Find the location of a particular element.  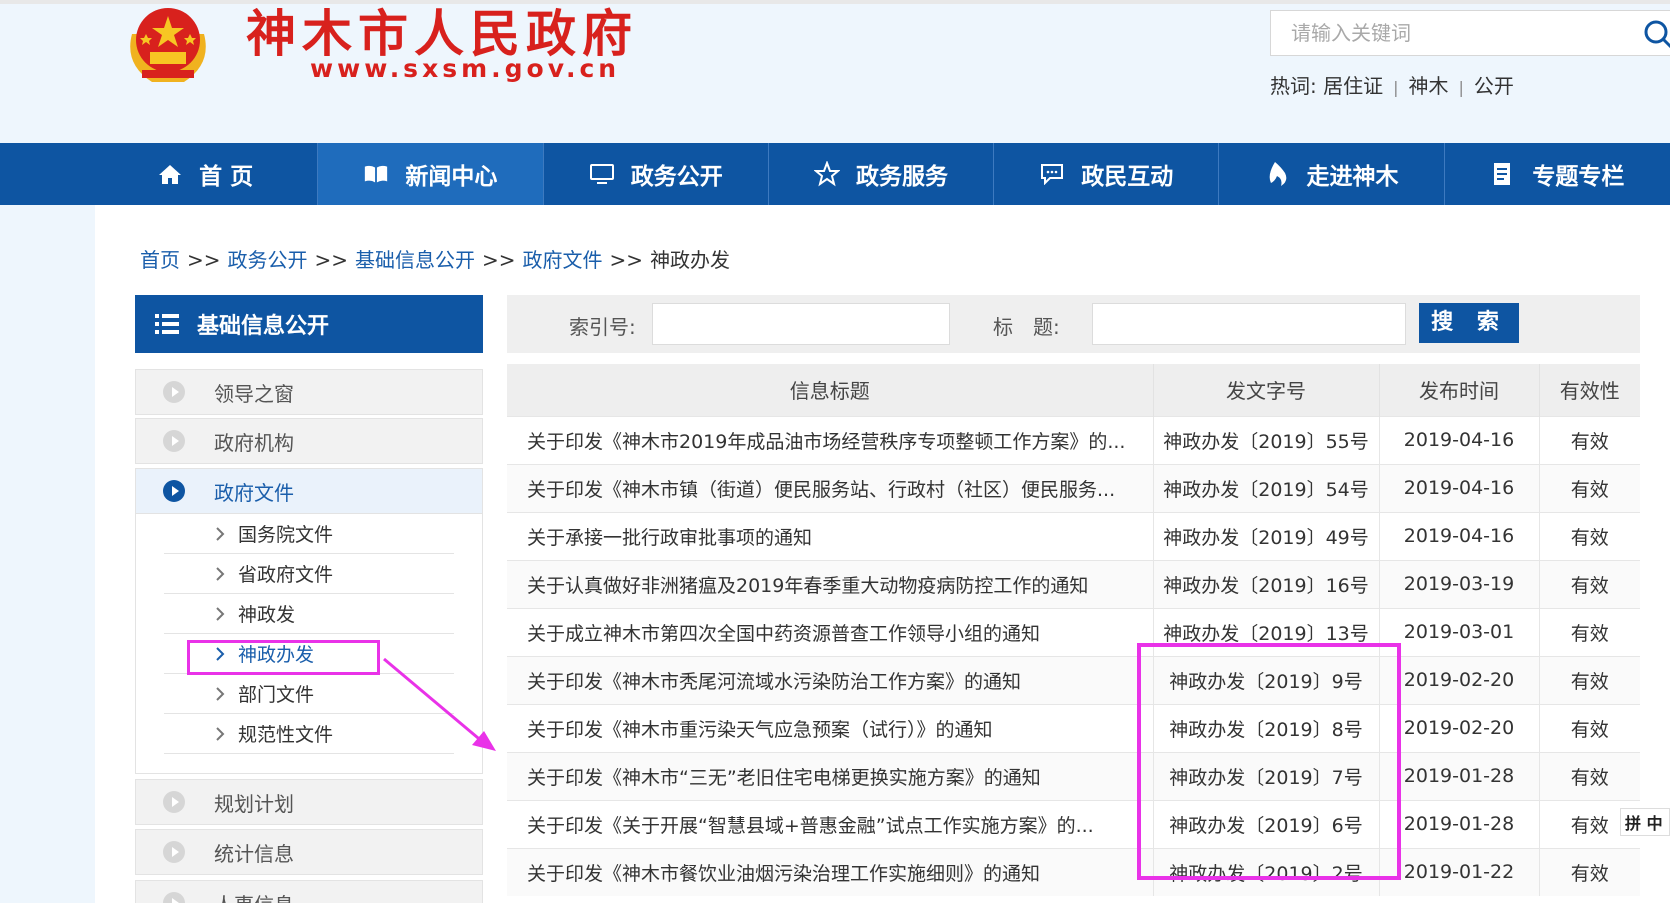

document-number: 神政办发〔2019〕54号 is located at coordinates (1266, 487).